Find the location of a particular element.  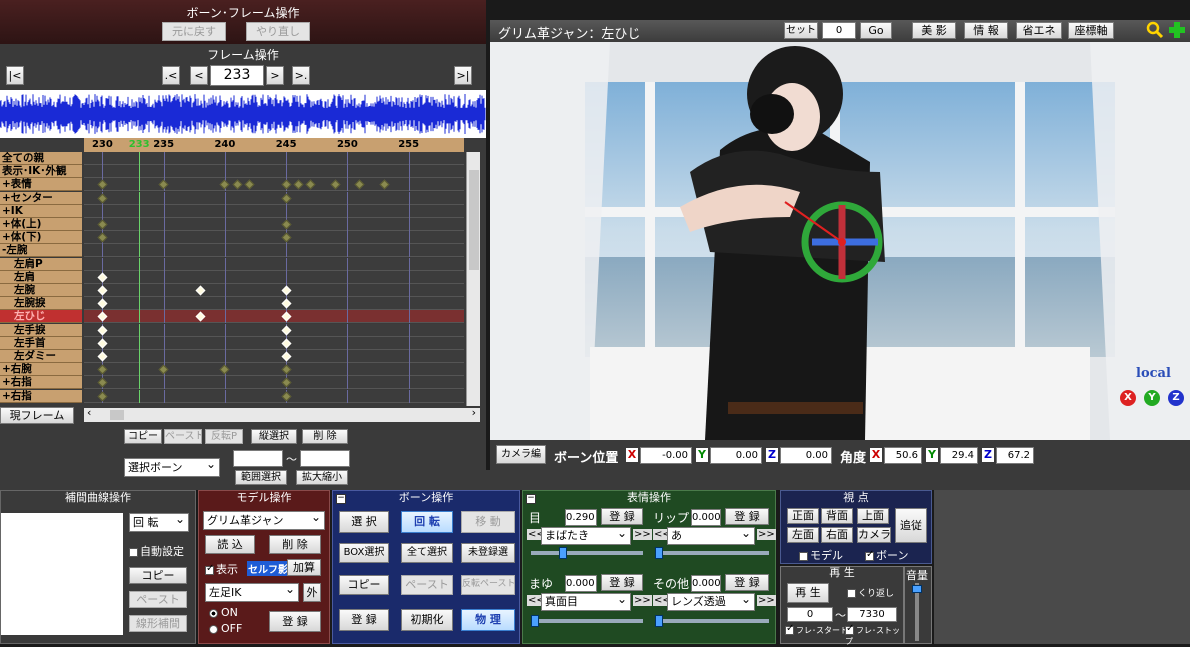

model-view-check is located at coordinates (803, 556).